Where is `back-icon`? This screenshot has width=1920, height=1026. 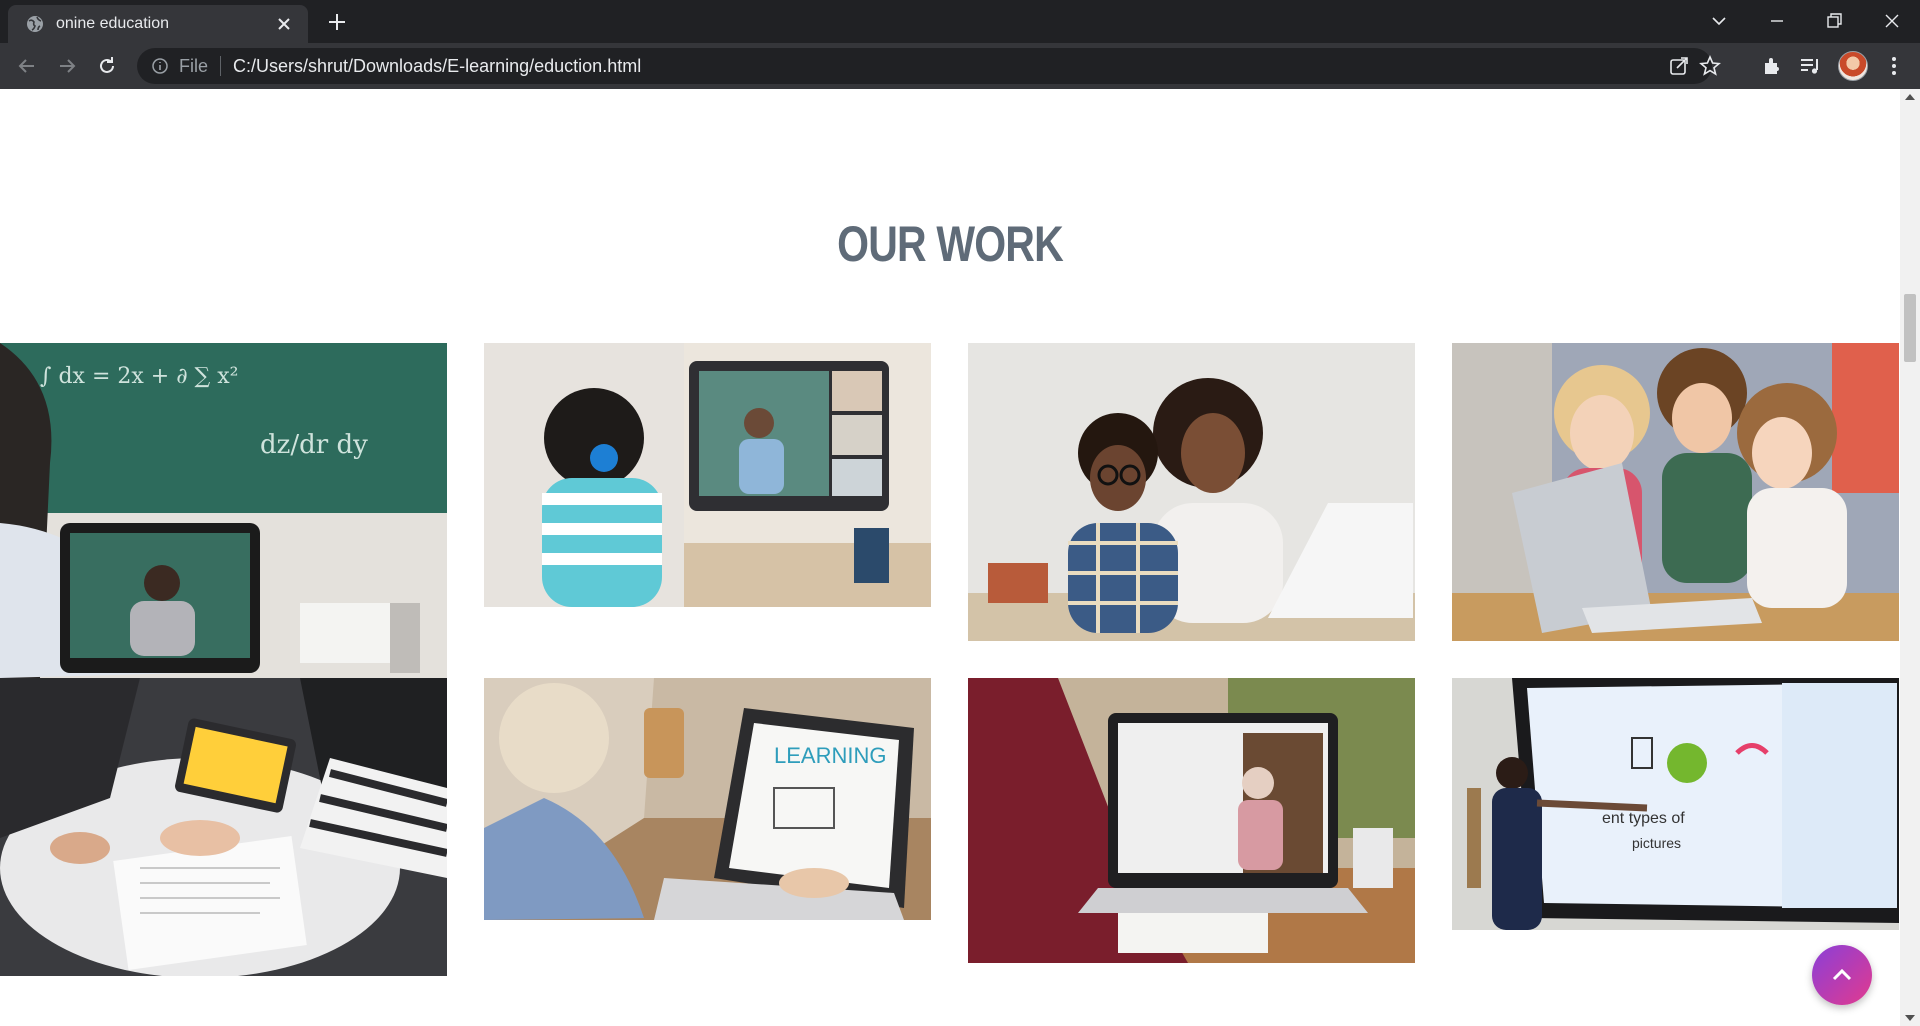 back-icon is located at coordinates (27, 66).